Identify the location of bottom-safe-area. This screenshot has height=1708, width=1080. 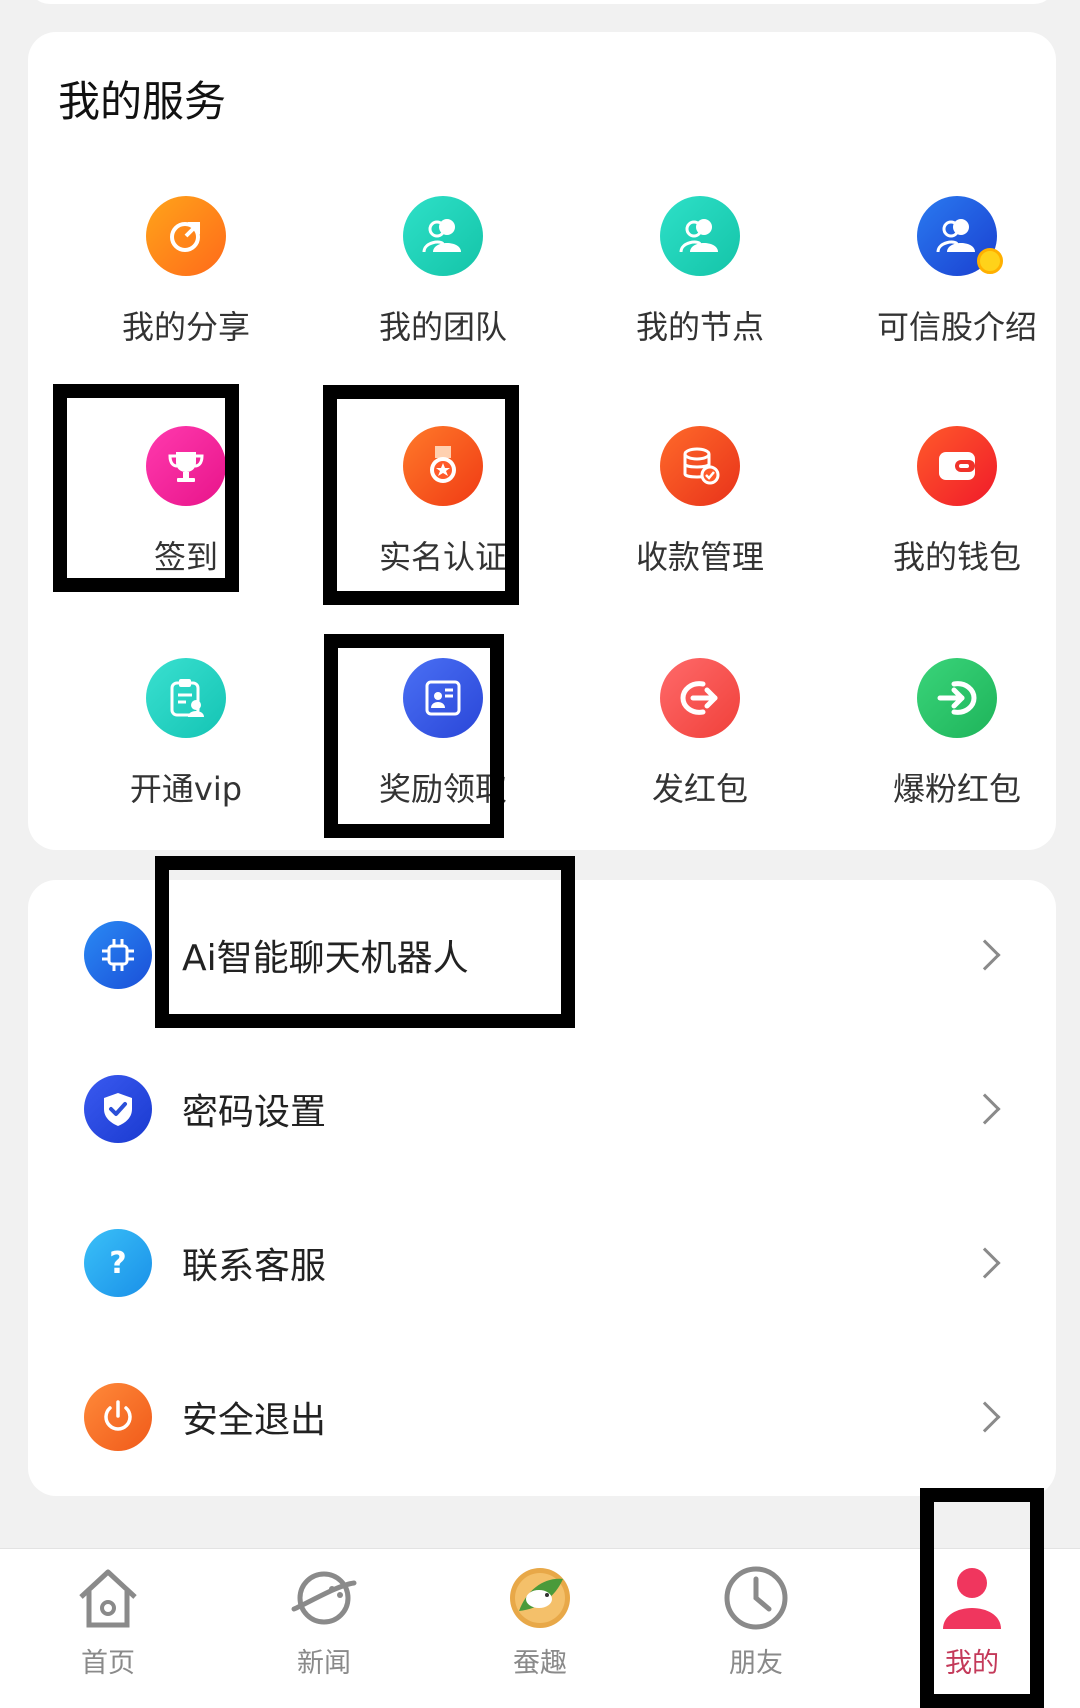
(540, 1698).